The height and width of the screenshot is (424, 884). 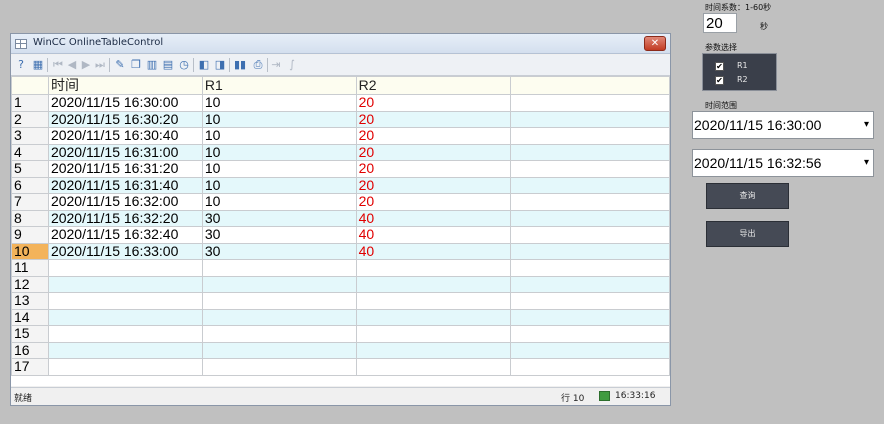 What do you see at coordinates (125, 169) in the screenshot?
I see `time-cell: 2020/11/15 16:31:20` at bounding box center [125, 169].